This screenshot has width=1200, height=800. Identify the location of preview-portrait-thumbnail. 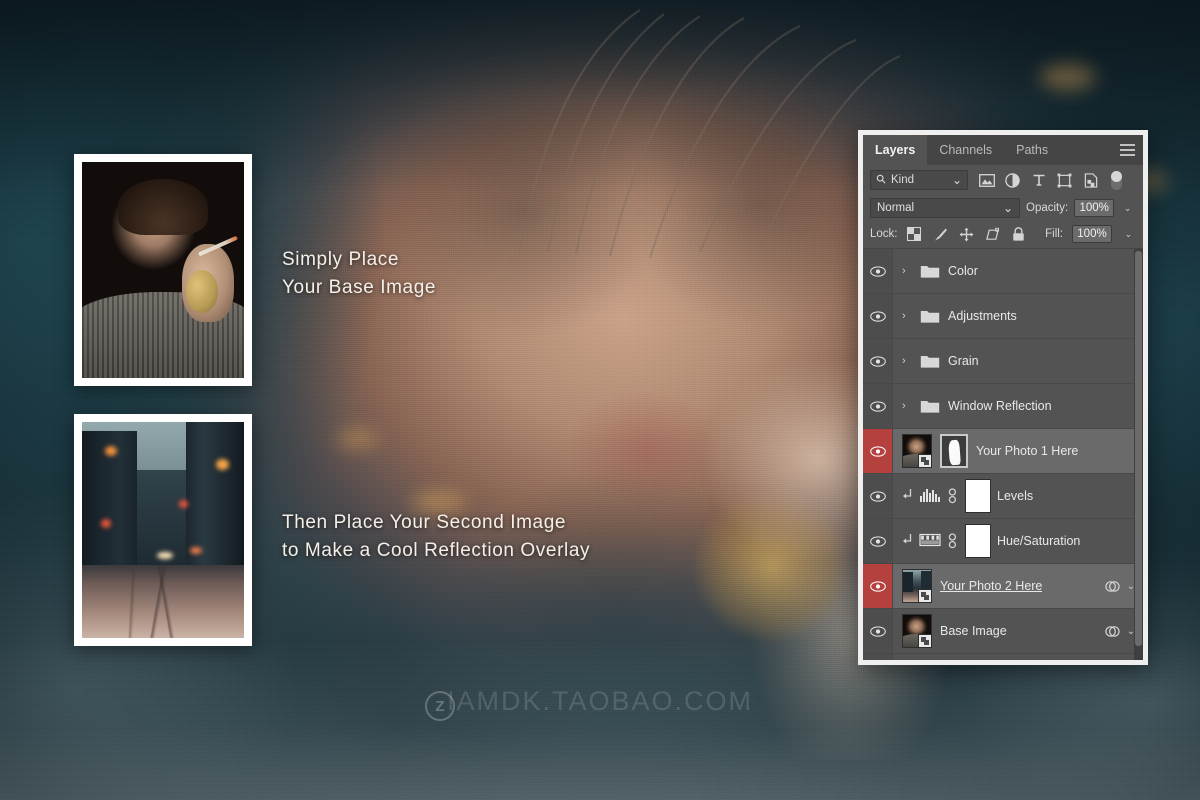
(163, 270).